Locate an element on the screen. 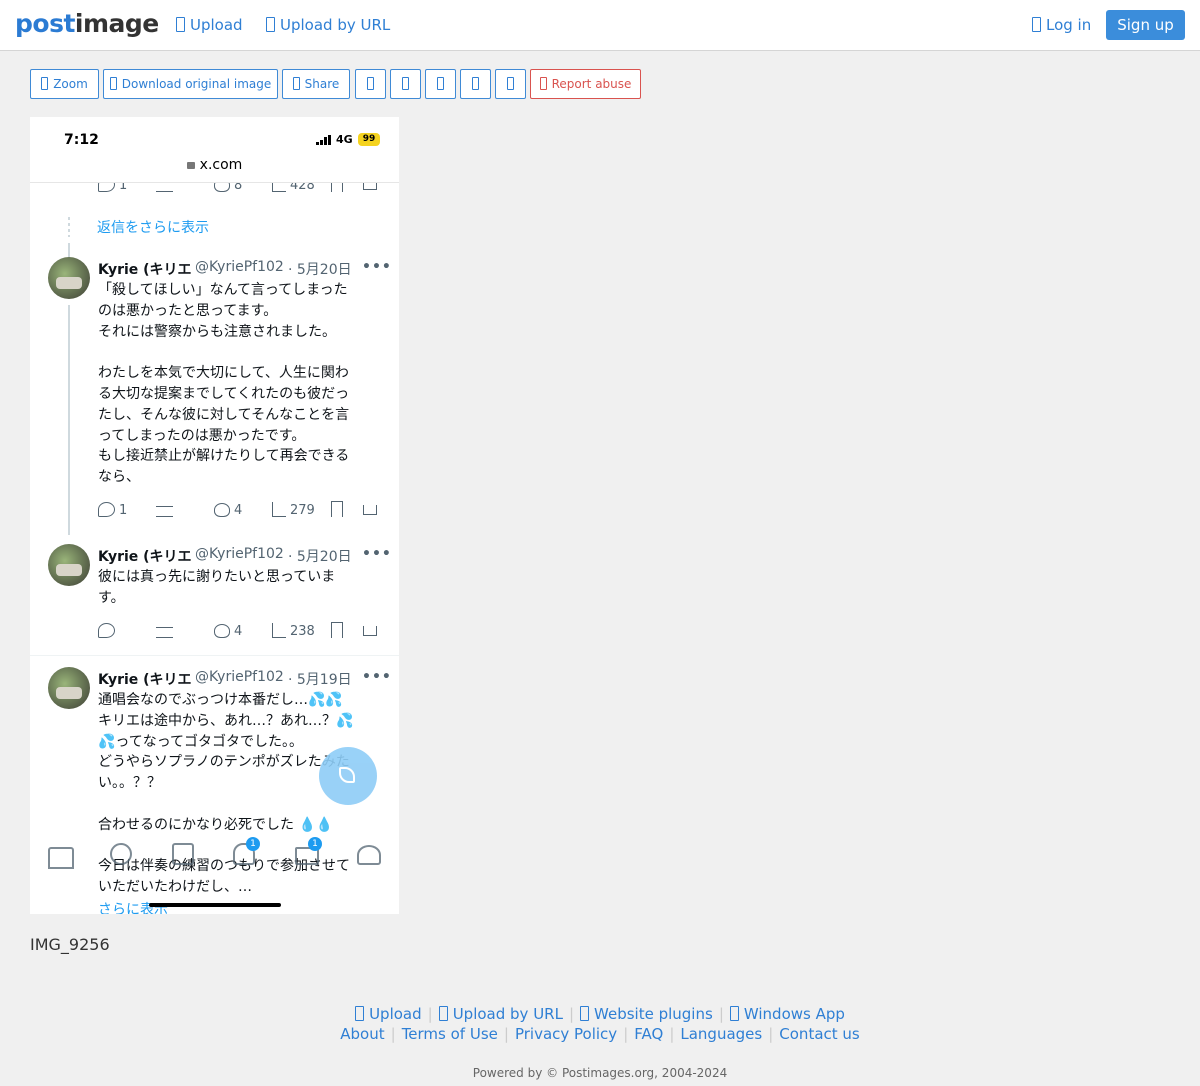 Image resolution: width=1200 pixels, height=1086 pixels. download-icon is located at coordinates (113, 83).